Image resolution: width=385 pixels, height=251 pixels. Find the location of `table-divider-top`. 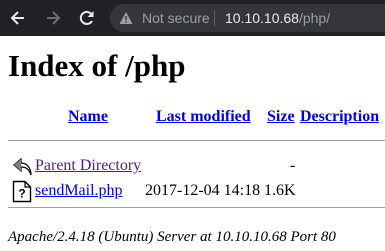

table-divider-top is located at coordinates (196, 140).